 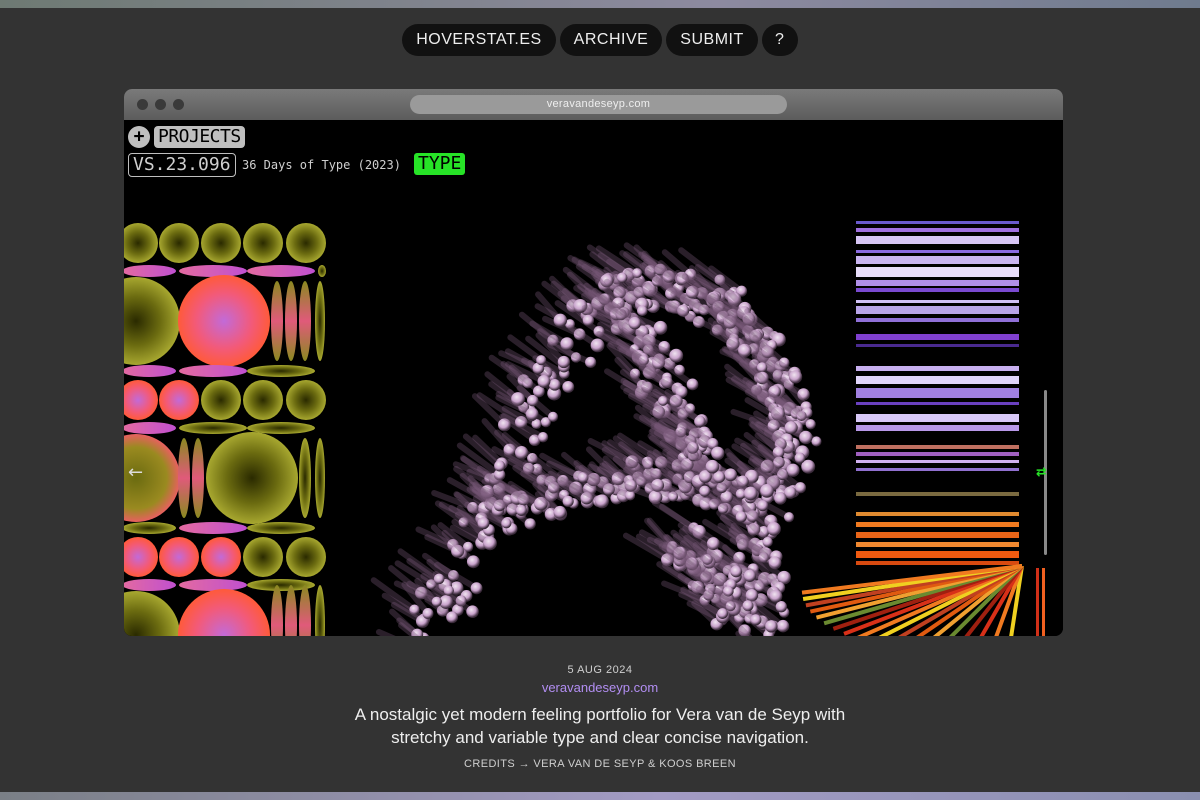 I want to click on arrow-right-icon: ⇄, so click(x=1041, y=472).